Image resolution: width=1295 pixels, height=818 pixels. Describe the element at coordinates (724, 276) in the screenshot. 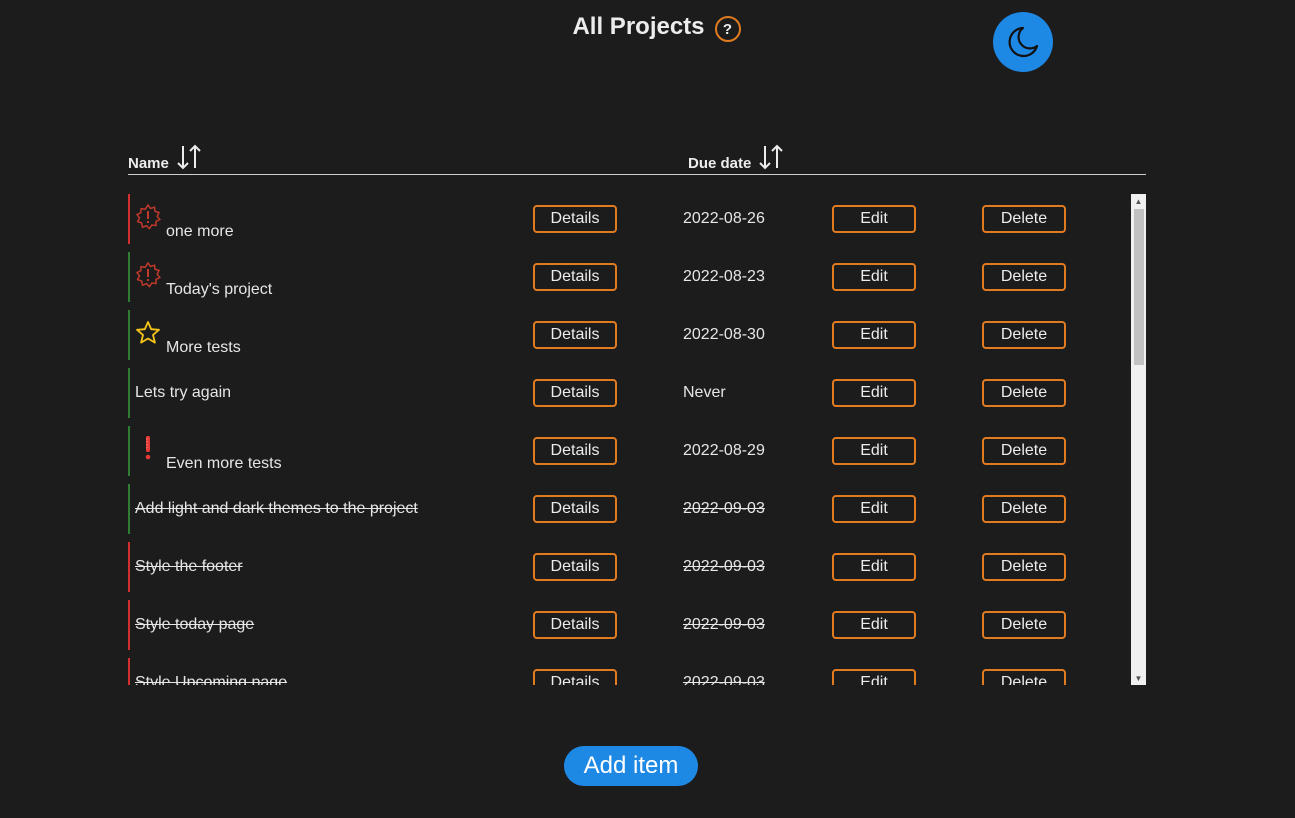

I see `due-date: 2022-08-23` at that location.